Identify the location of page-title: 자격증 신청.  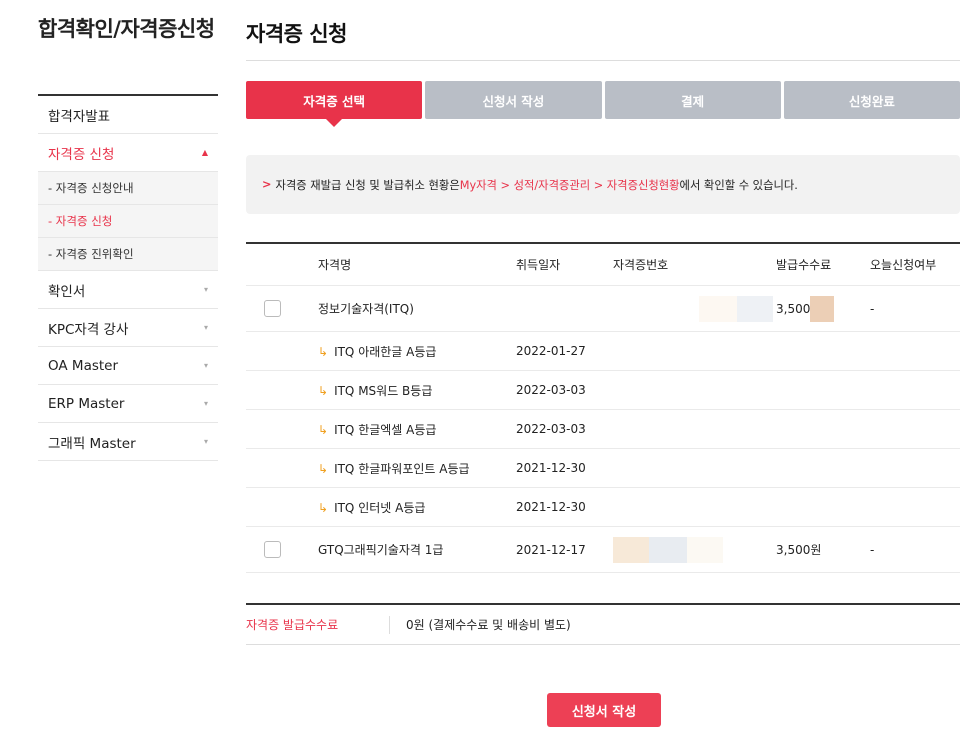
(296, 34).